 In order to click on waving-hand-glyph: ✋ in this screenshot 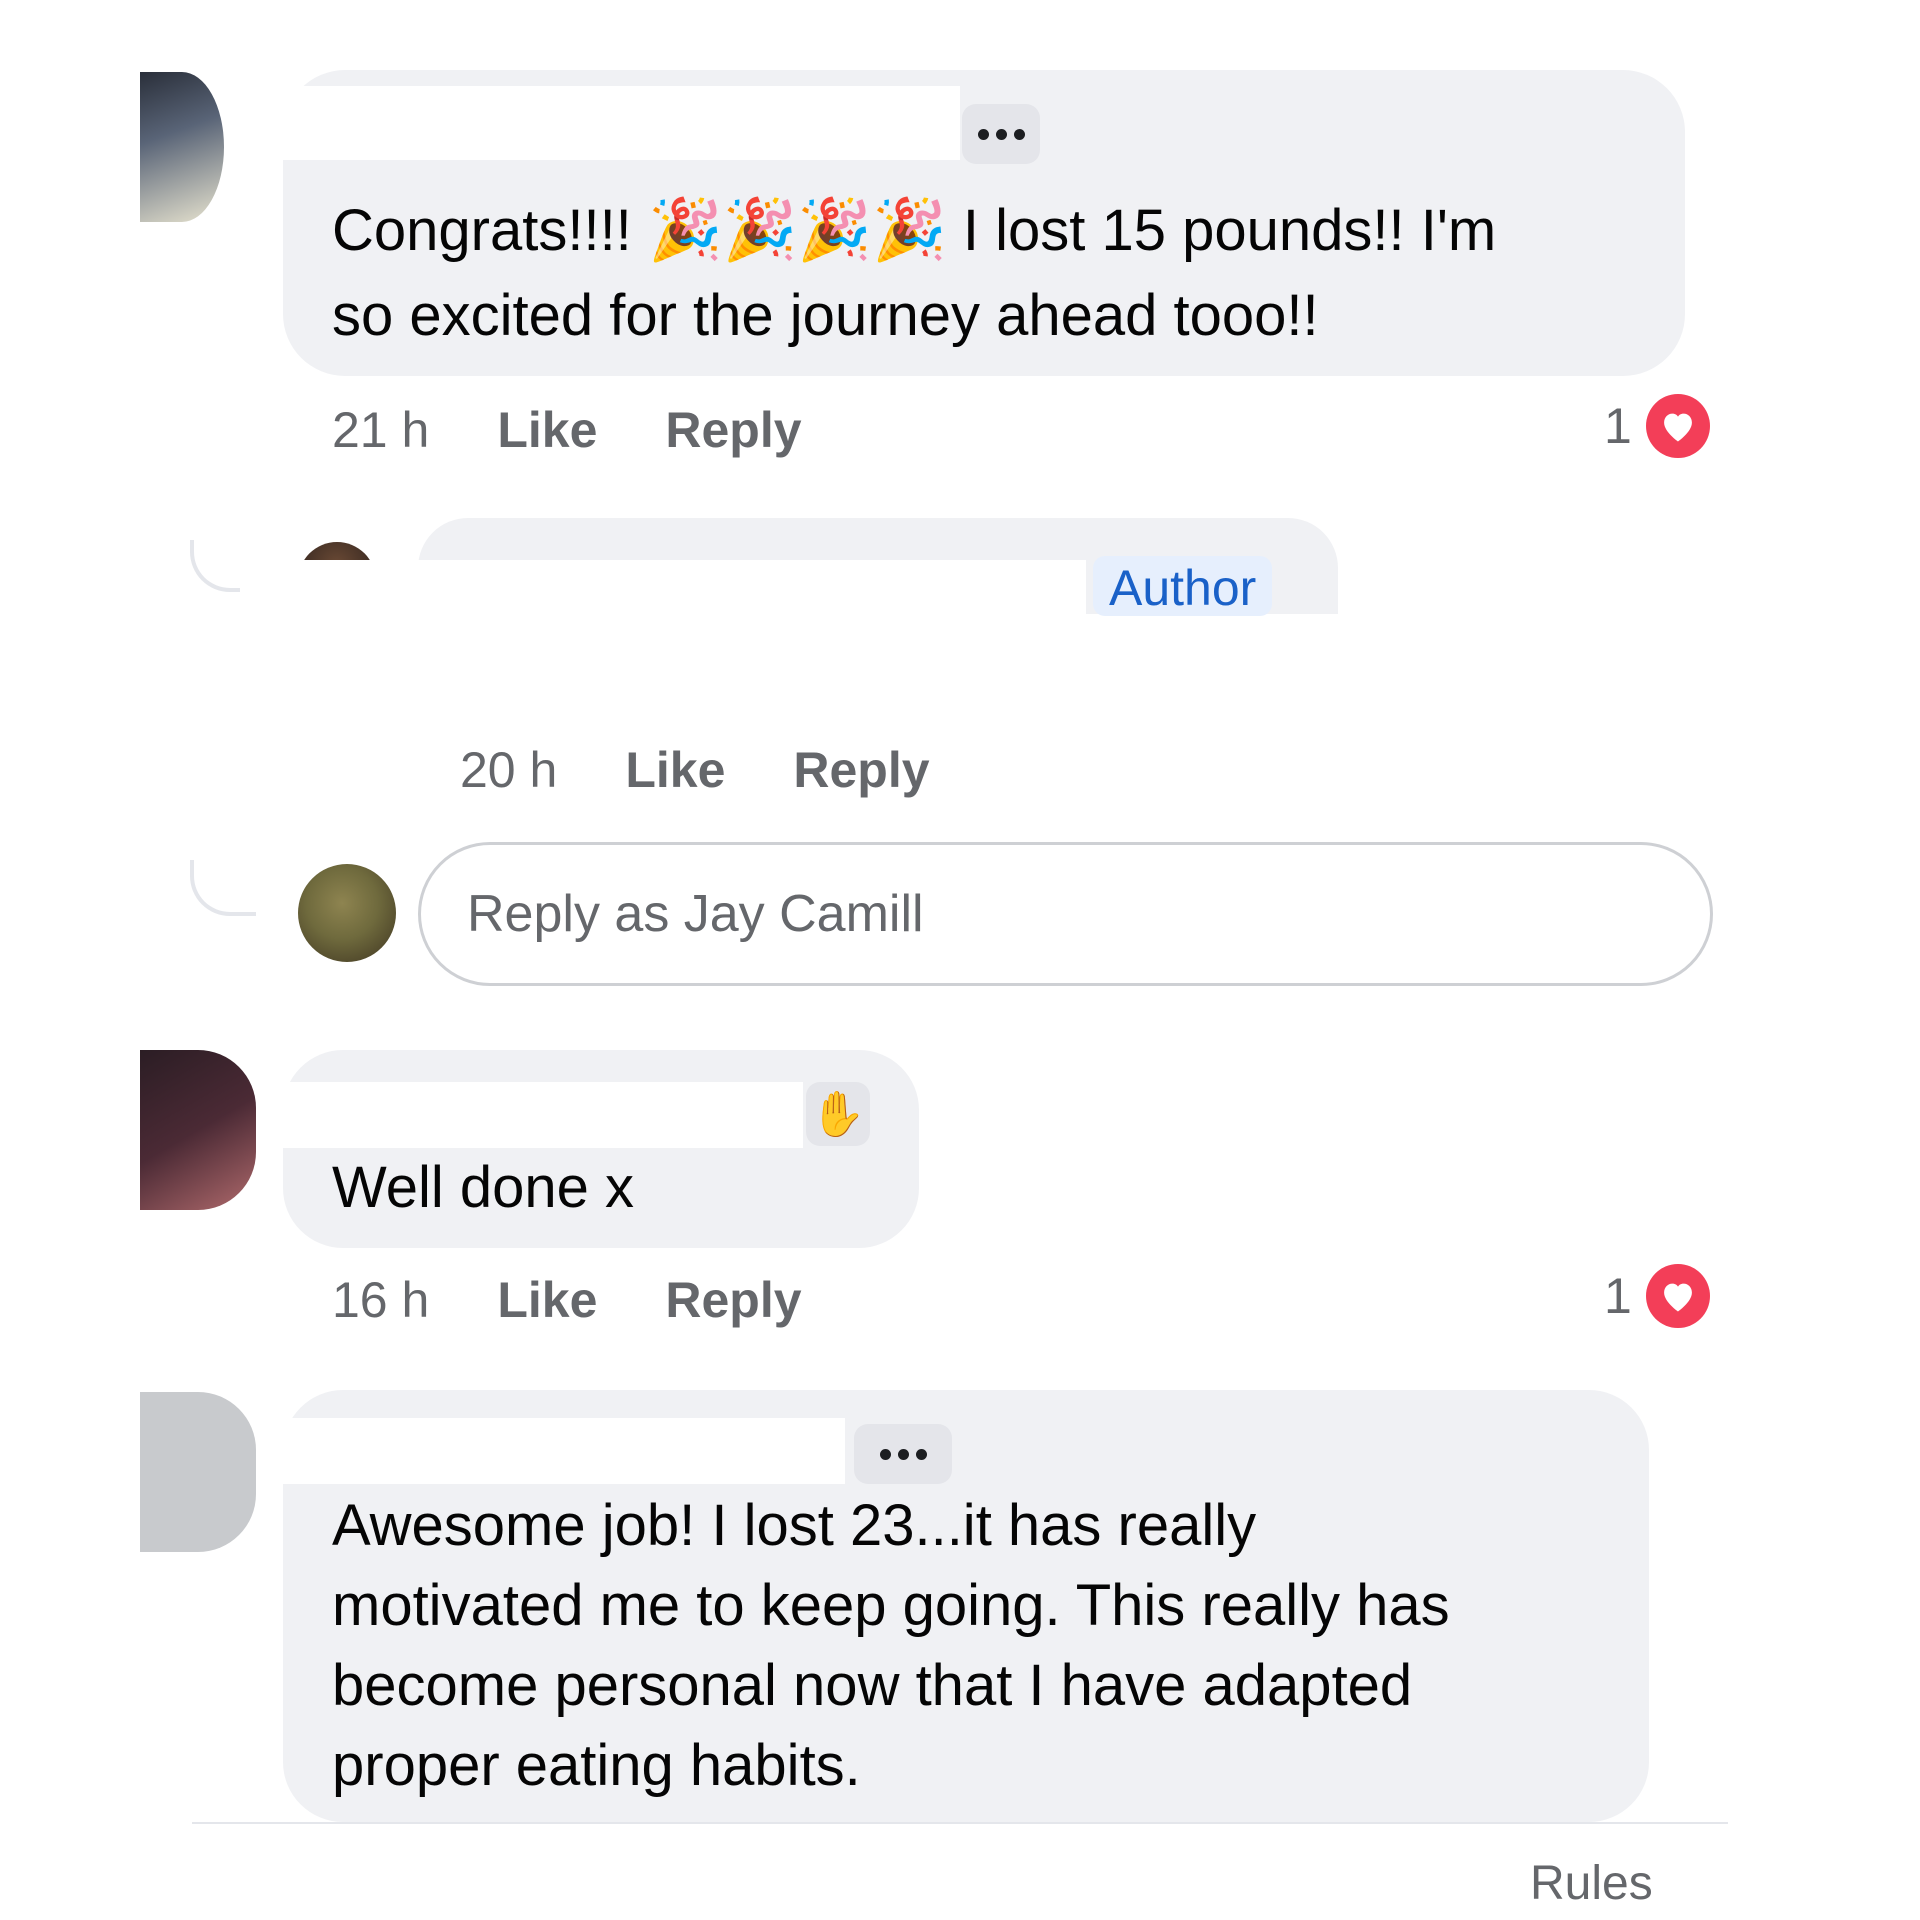, I will do `click(838, 1114)`.